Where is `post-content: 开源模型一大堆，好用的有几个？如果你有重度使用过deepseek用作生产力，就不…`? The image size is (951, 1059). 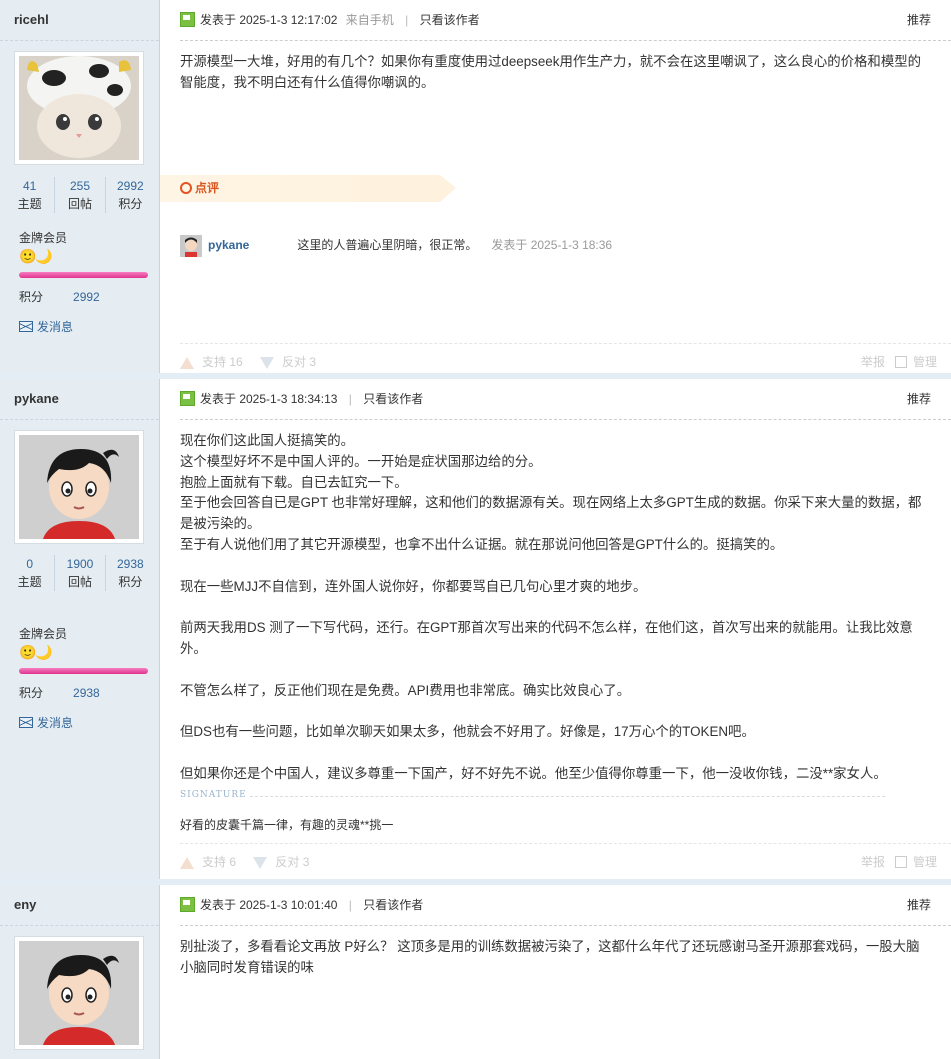 post-content: 开源模型一大堆，好用的有几个？如果你有重度使用过deepseek用作生产力，就不… is located at coordinates (550, 72).